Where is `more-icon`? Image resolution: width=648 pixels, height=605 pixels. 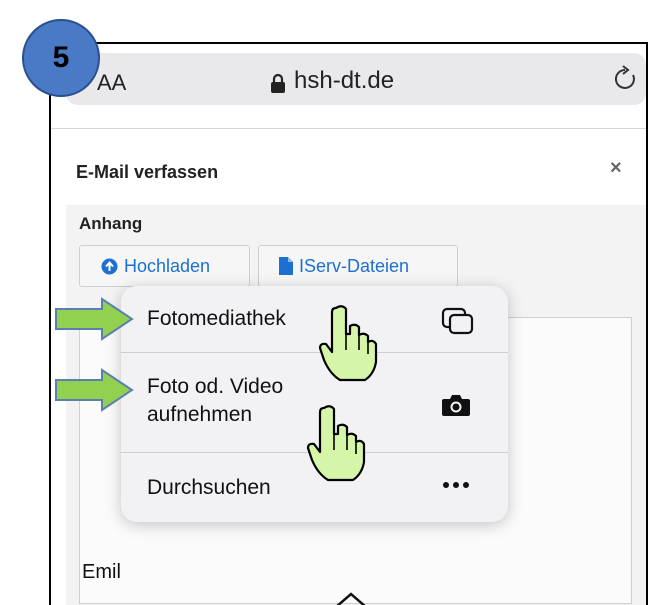
more-icon is located at coordinates (456, 485).